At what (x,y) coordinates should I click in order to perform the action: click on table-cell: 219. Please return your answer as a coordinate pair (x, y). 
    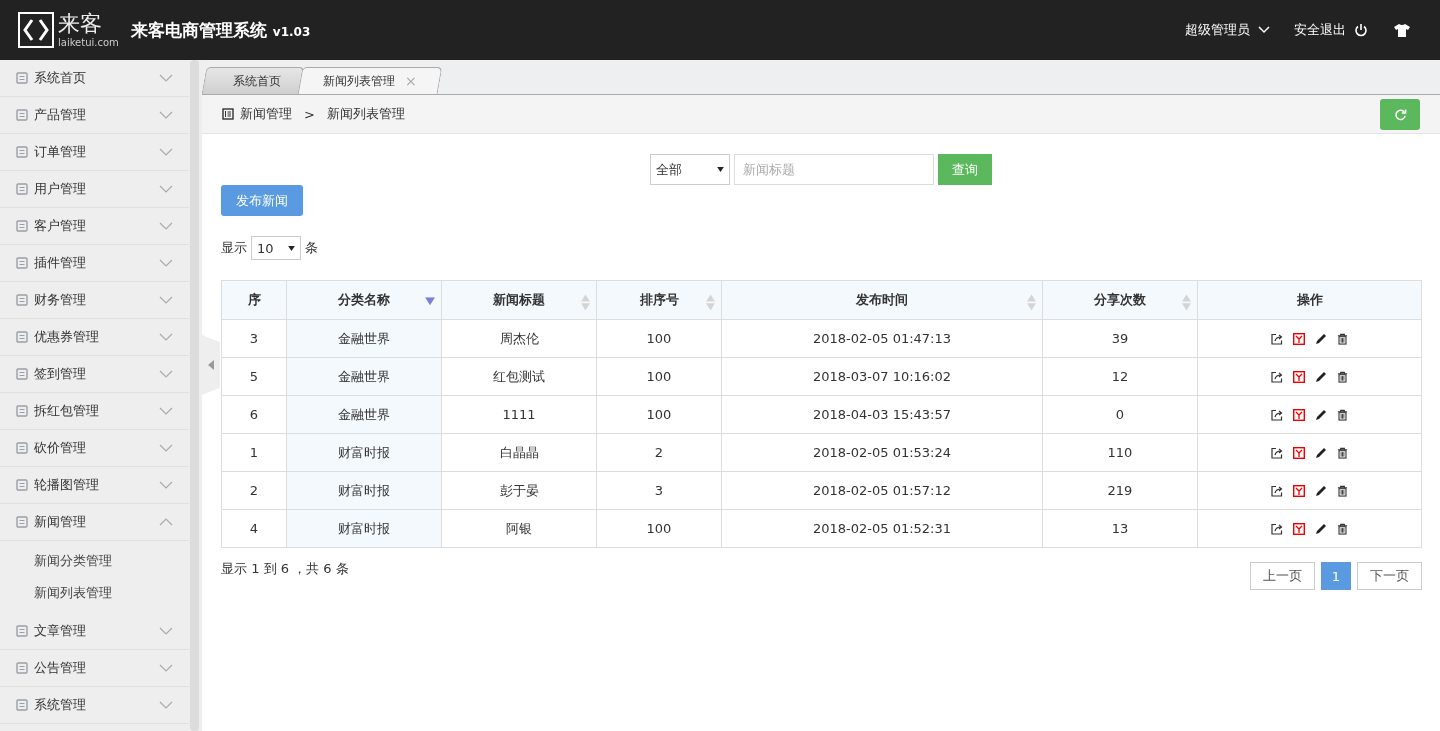
    Looking at the image, I should click on (1120, 490).